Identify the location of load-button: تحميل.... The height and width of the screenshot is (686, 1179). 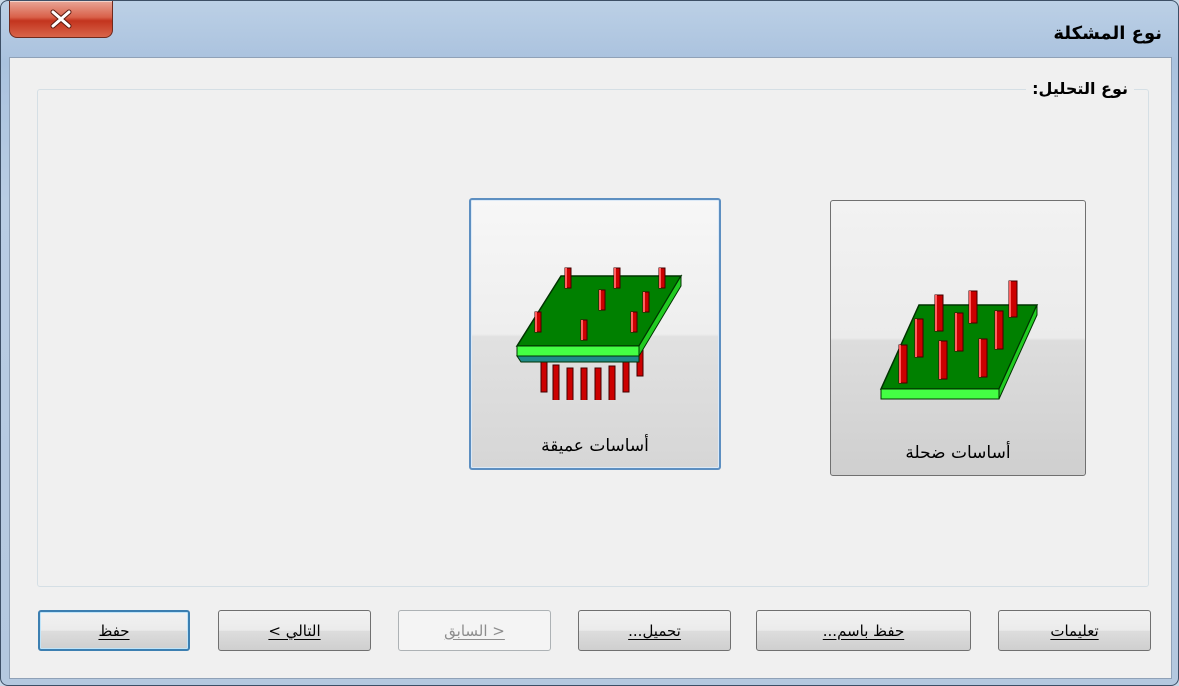
(654, 630).